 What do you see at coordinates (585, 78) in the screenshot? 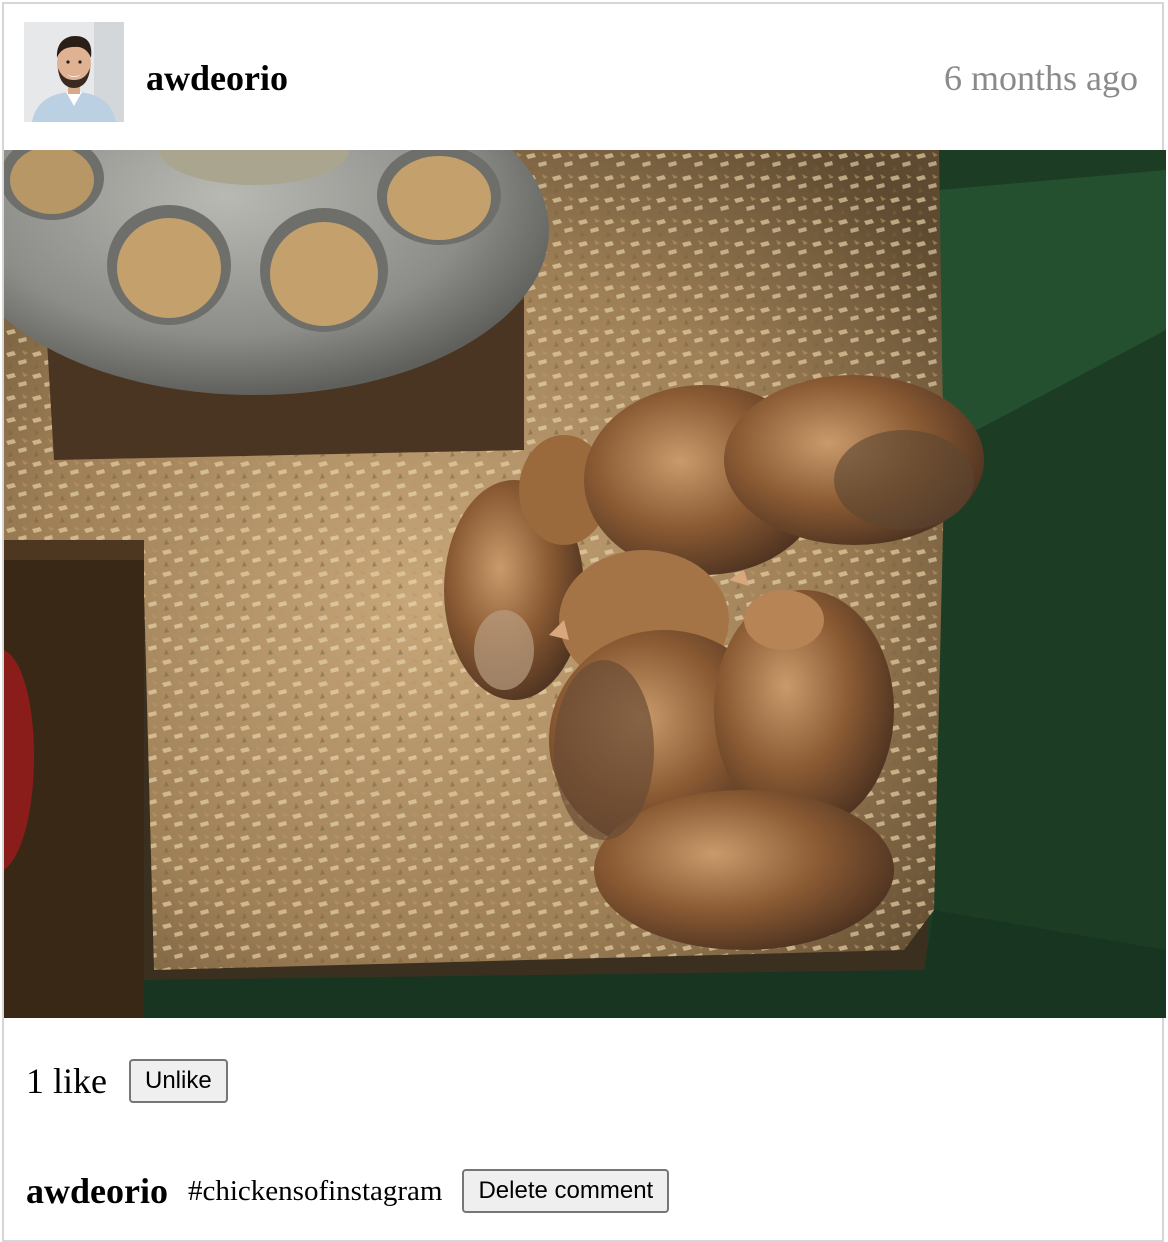
I see `post-header: awdeorio 6 months ago` at bounding box center [585, 78].